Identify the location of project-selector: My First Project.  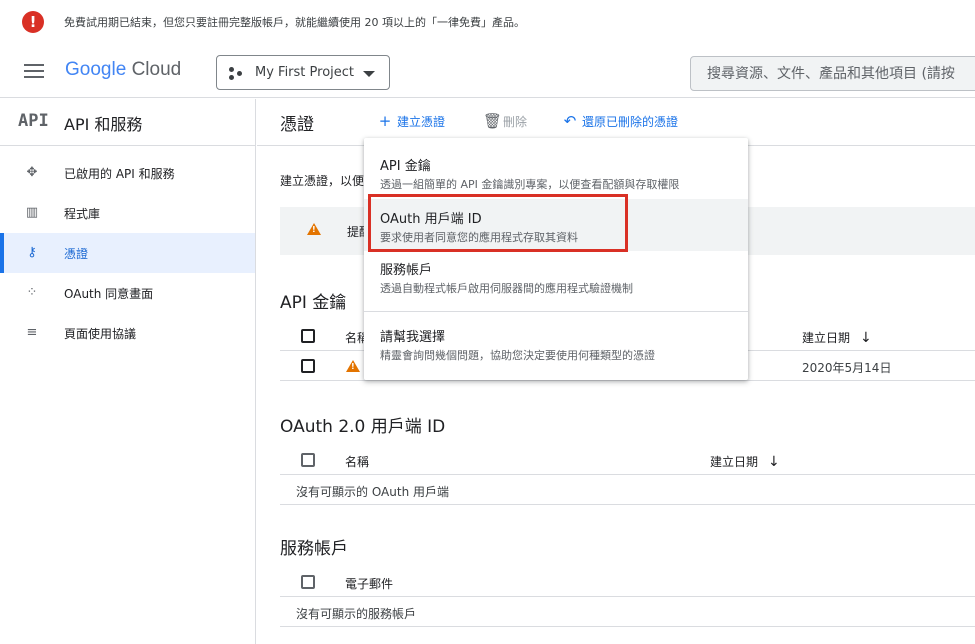
(303, 72).